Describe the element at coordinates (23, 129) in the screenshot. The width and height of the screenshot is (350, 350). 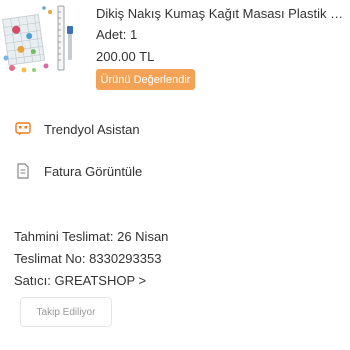
I see `chat-robot-icon` at that location.